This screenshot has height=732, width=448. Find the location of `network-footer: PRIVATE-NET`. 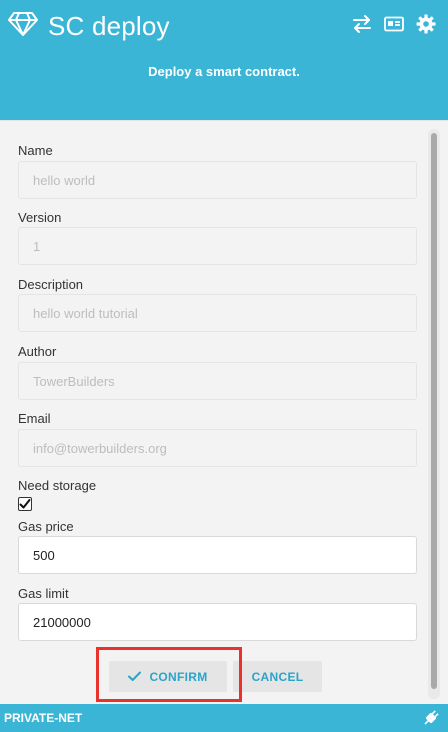

network-footer: PRIVATE-NET is located at coordinates (224, 718).